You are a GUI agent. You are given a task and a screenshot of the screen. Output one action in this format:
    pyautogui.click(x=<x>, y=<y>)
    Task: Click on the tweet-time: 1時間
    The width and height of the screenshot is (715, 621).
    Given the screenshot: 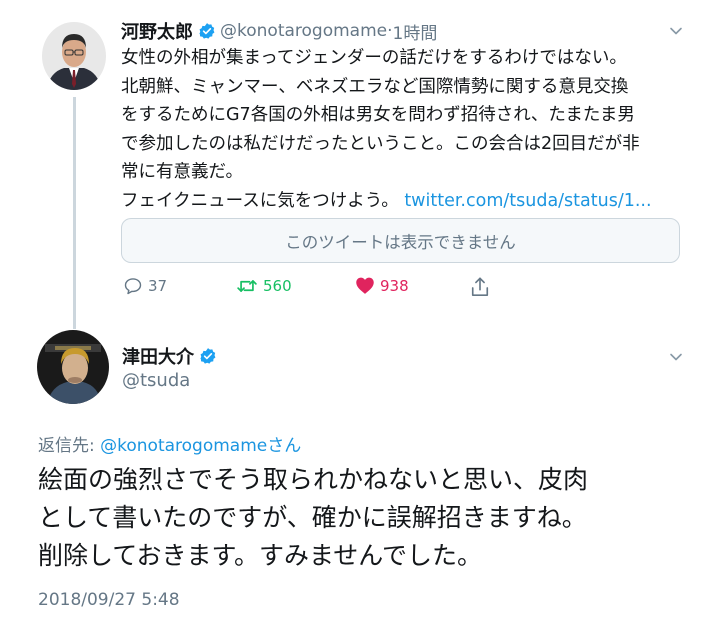 What is the action you would take?
    pyautogui.click(x=415, y=31)
    